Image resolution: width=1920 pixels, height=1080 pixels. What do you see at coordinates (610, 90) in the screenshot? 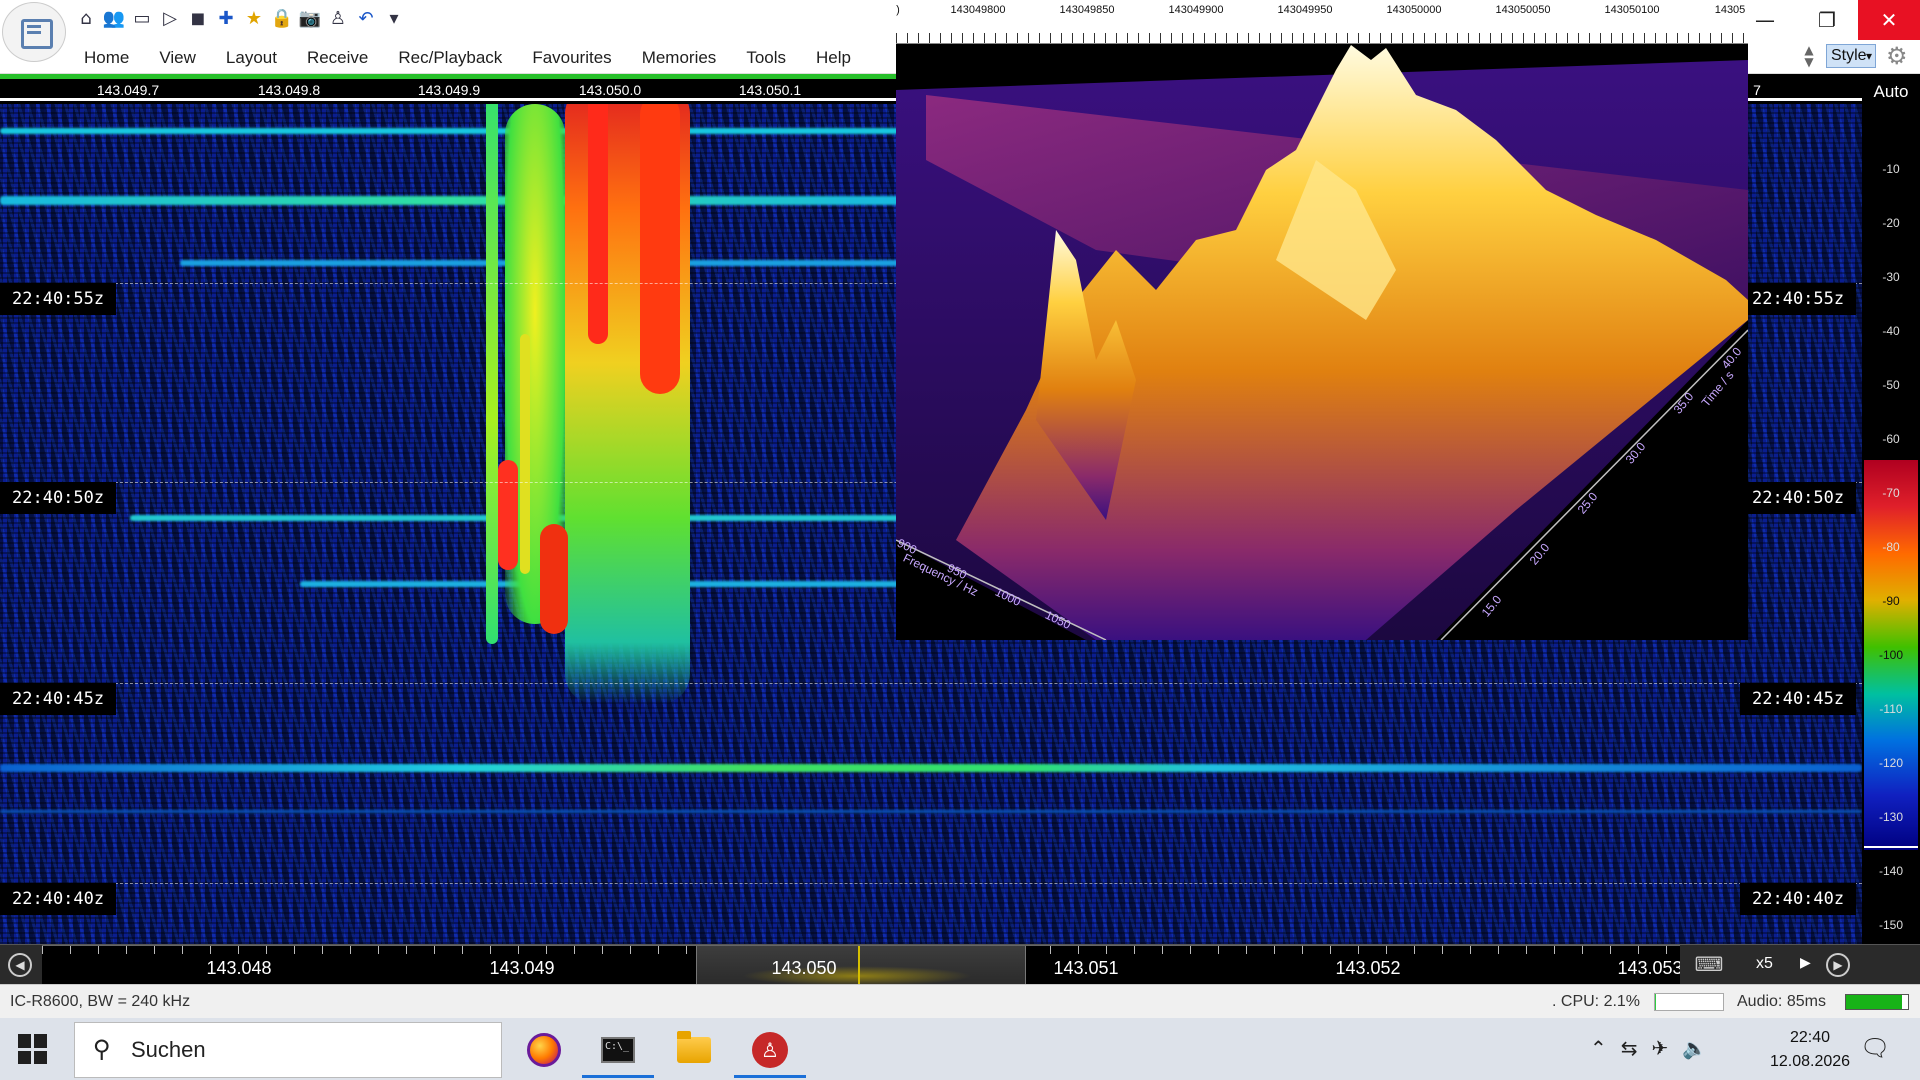
I see `top-freq-label: 143.050.0` at bounding box center [610, 90].